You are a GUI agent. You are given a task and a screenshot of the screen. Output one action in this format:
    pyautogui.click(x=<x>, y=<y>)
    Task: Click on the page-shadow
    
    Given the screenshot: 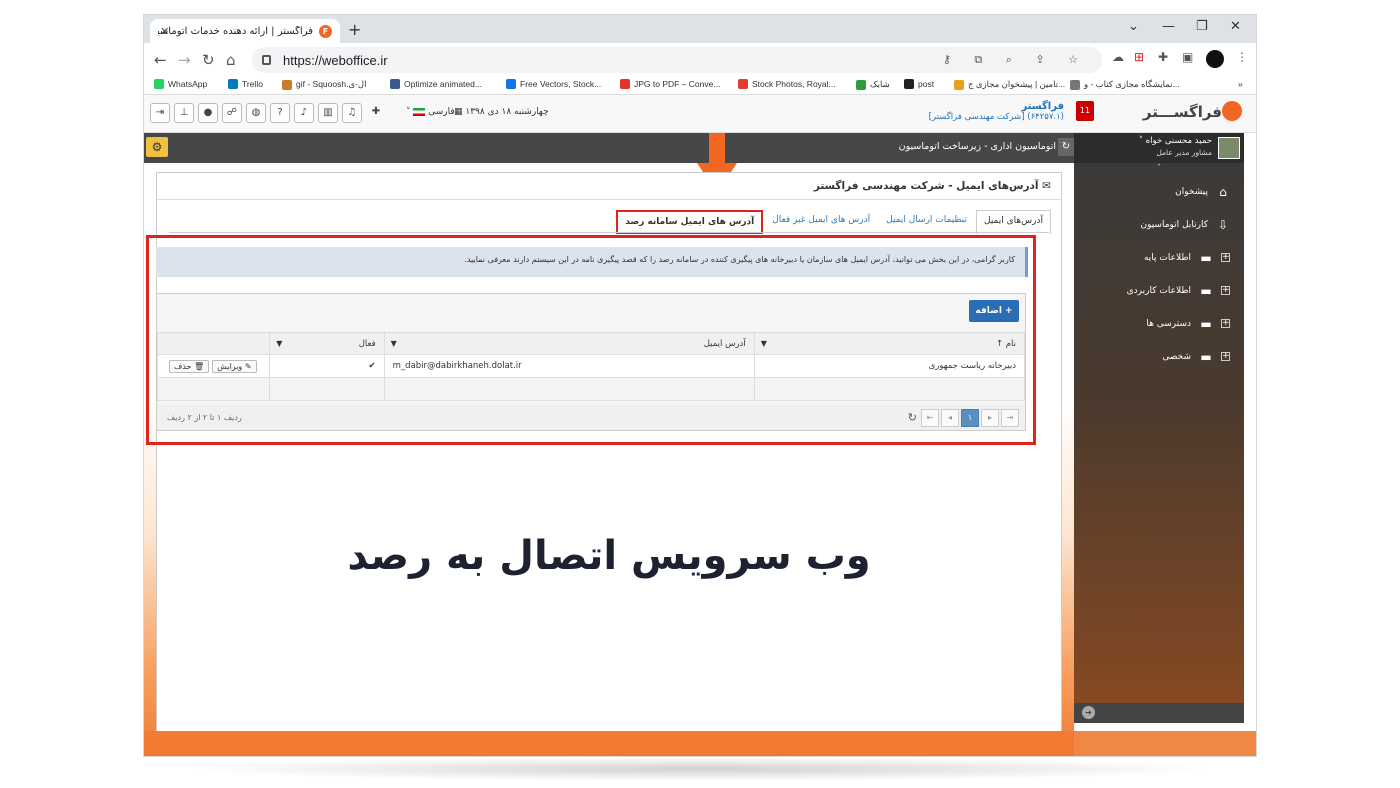 What is the action you would take?
    pyautogui.click(x=700, y=769)
    